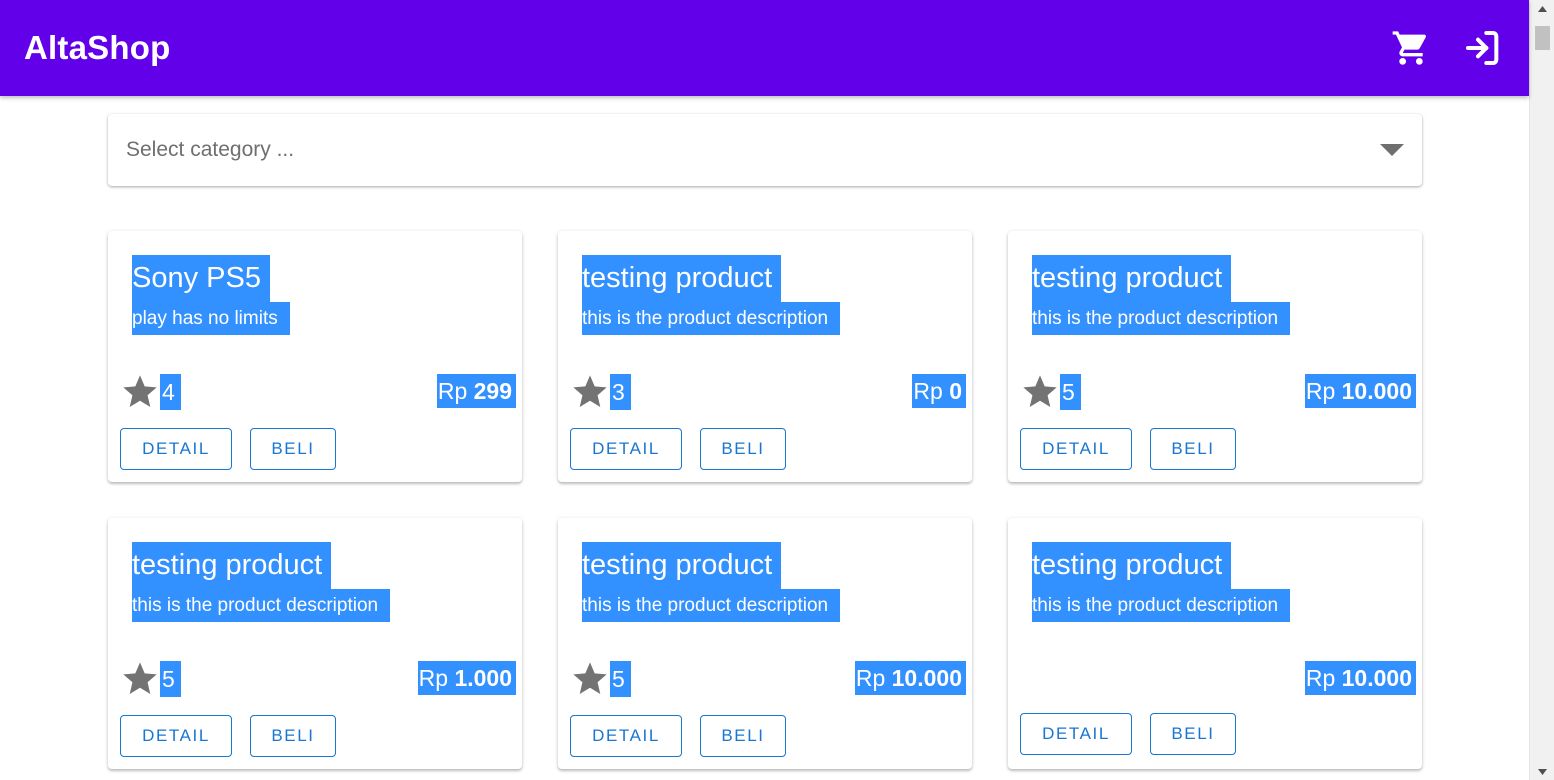 The image size is (1554, 780). What do you see at coordinates (97, 48) in the screenshot?
I see `app-title: AltaShop` at bounding box center [97, 48].